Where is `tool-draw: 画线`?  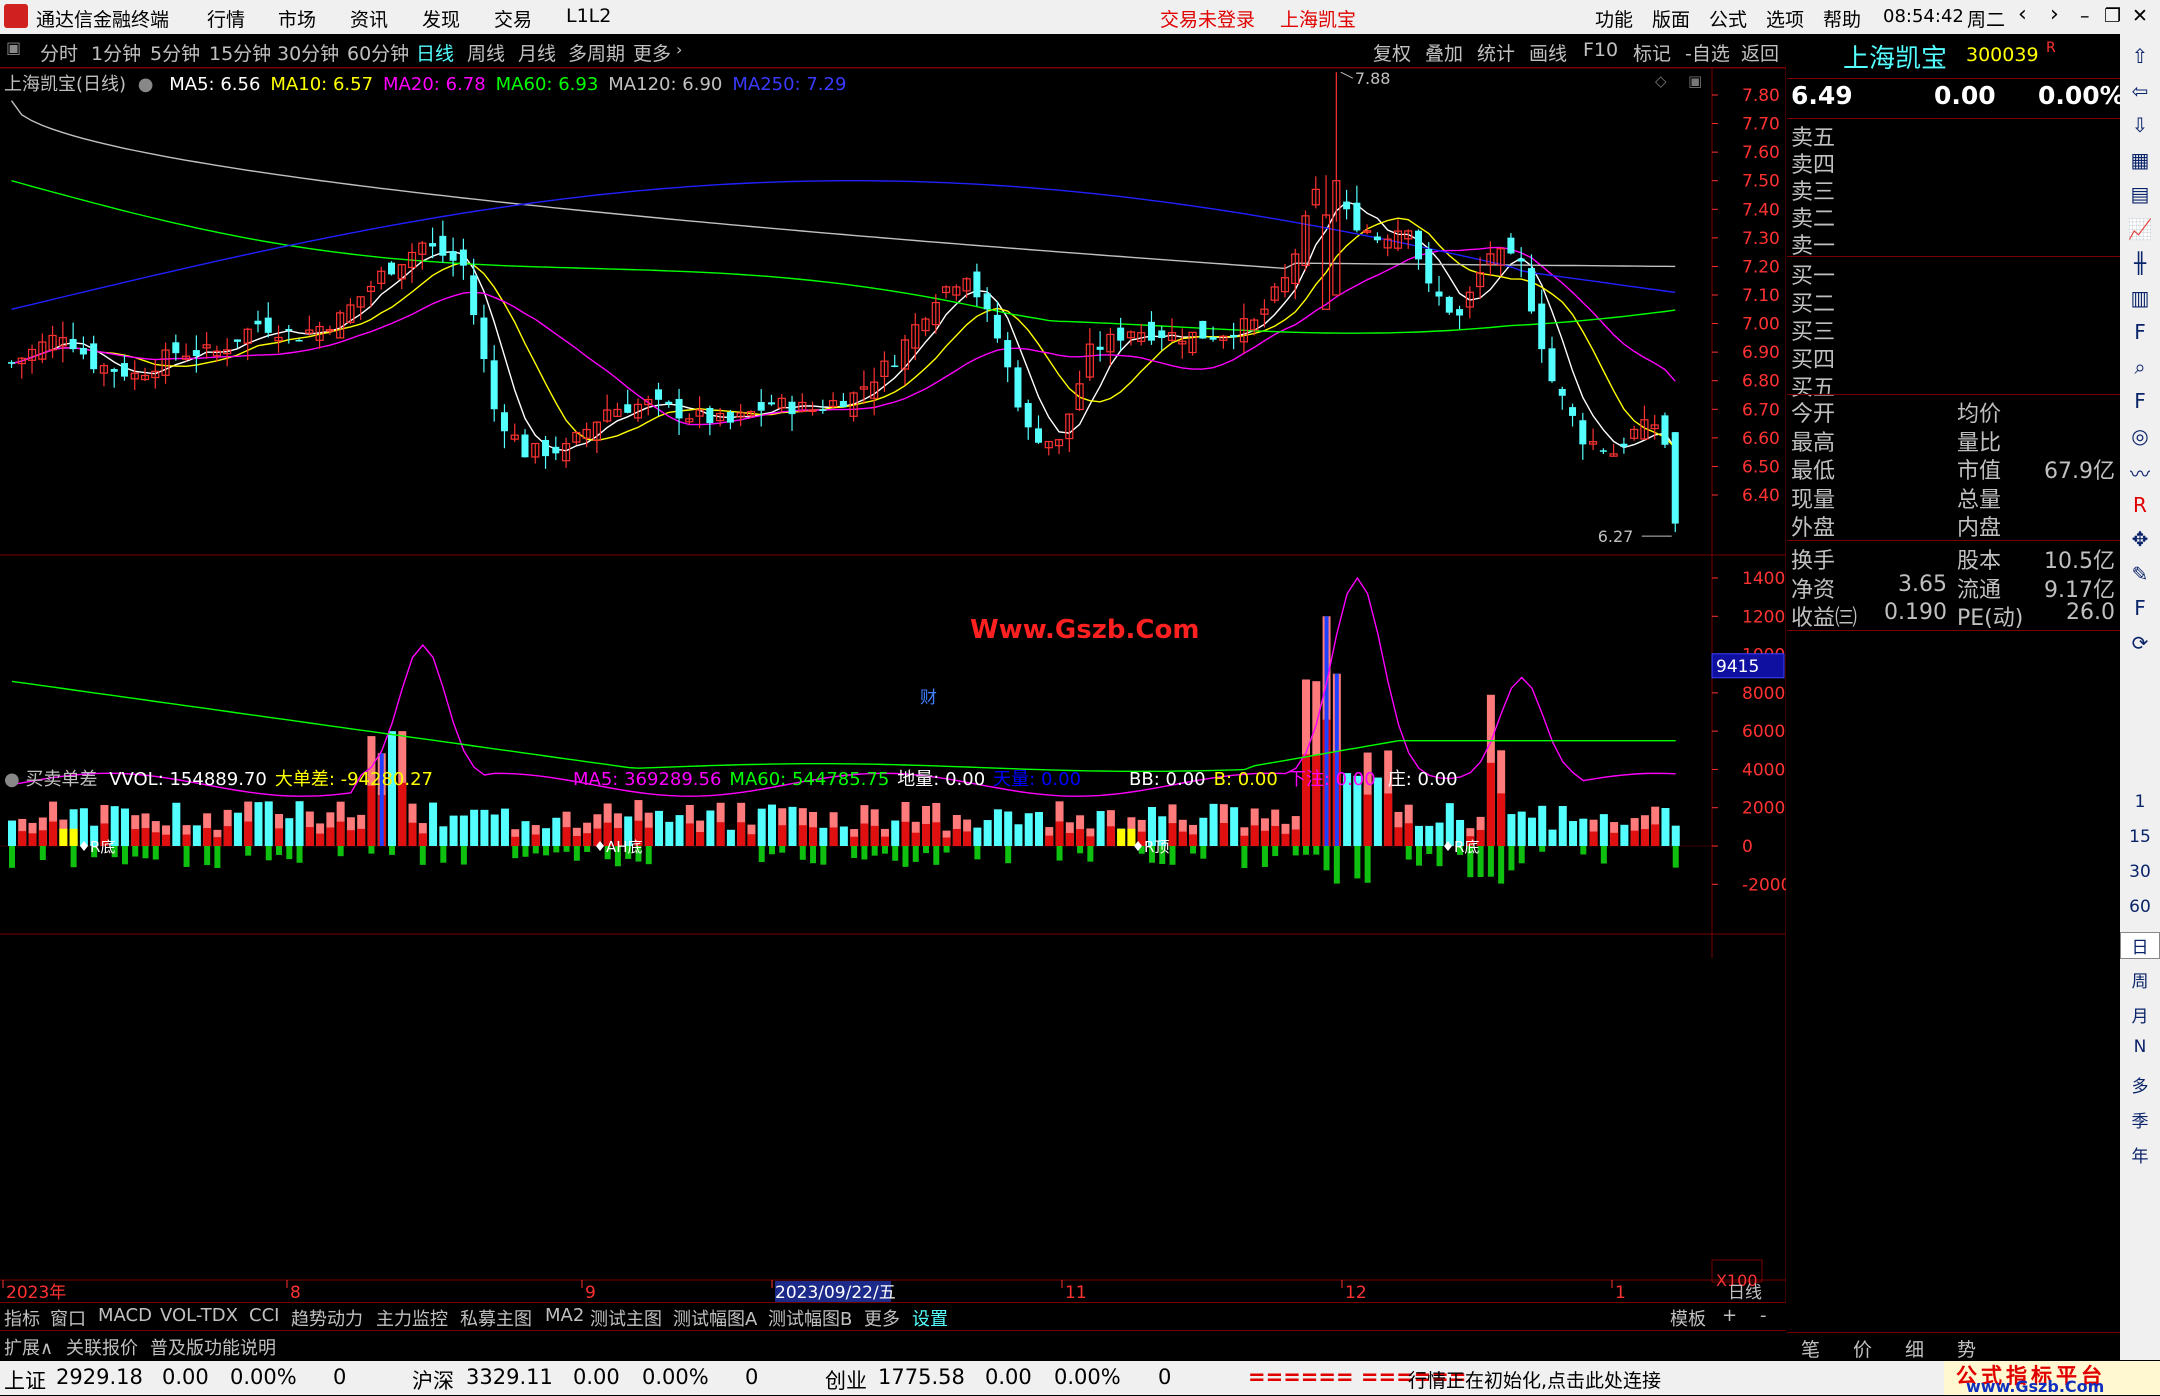 tool-draw: 画线 is located at coordinates (1548, 52).